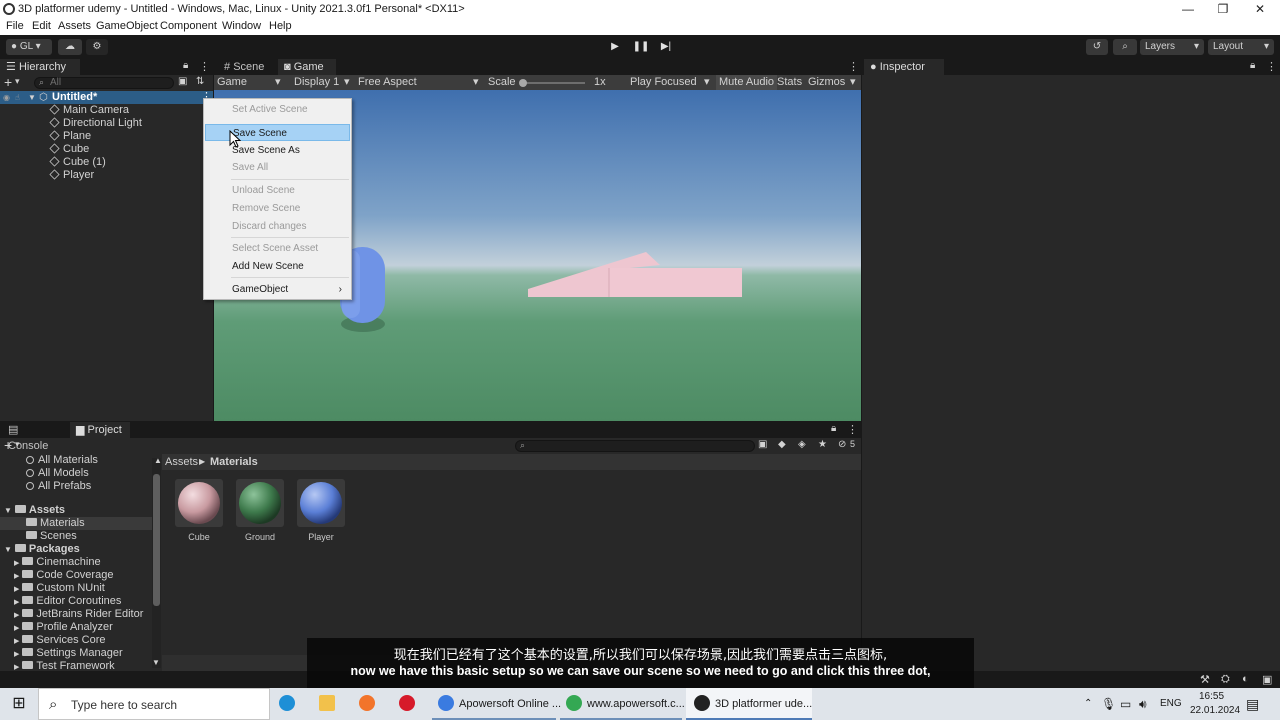  What do you see at coordinates (747, 82) in the screenshot?
I see `mute-audio-toggle: Mute Audio` at bounding box center [747, 82].